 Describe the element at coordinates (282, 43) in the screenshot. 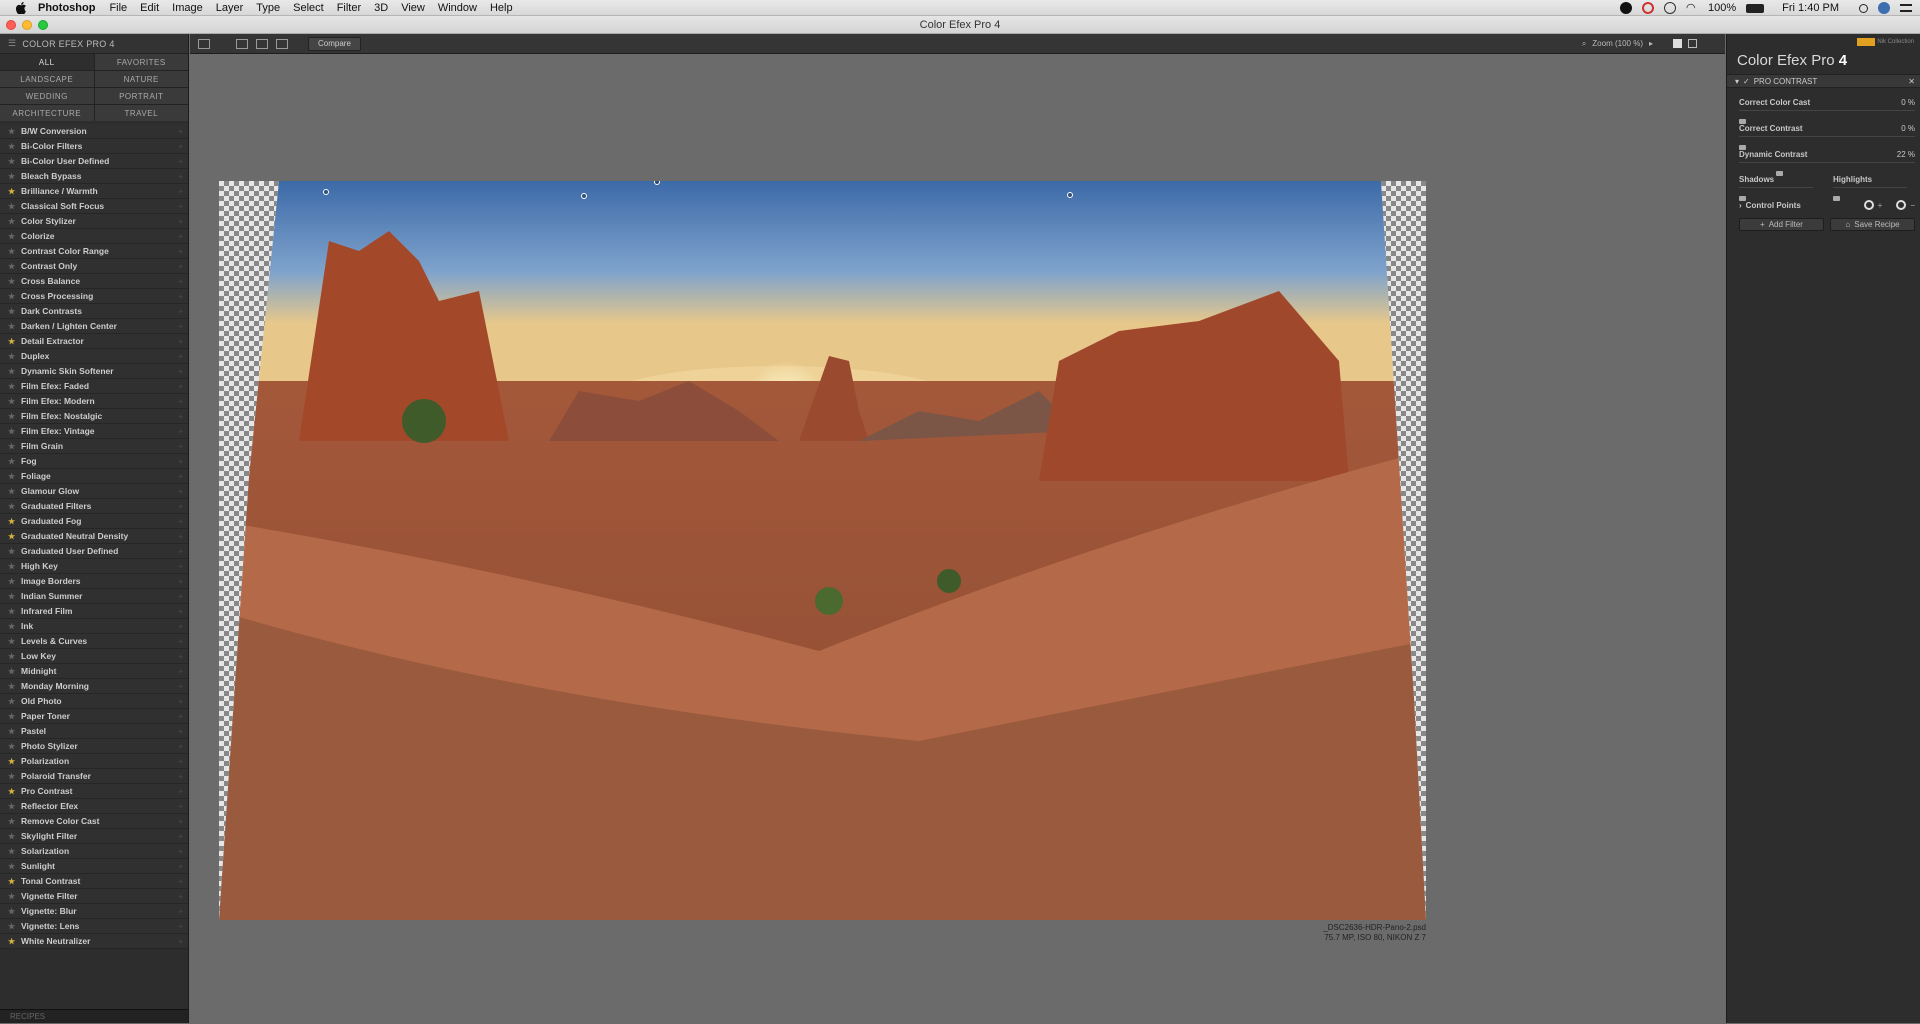

I see `side-by-side-view-icon` at that location.